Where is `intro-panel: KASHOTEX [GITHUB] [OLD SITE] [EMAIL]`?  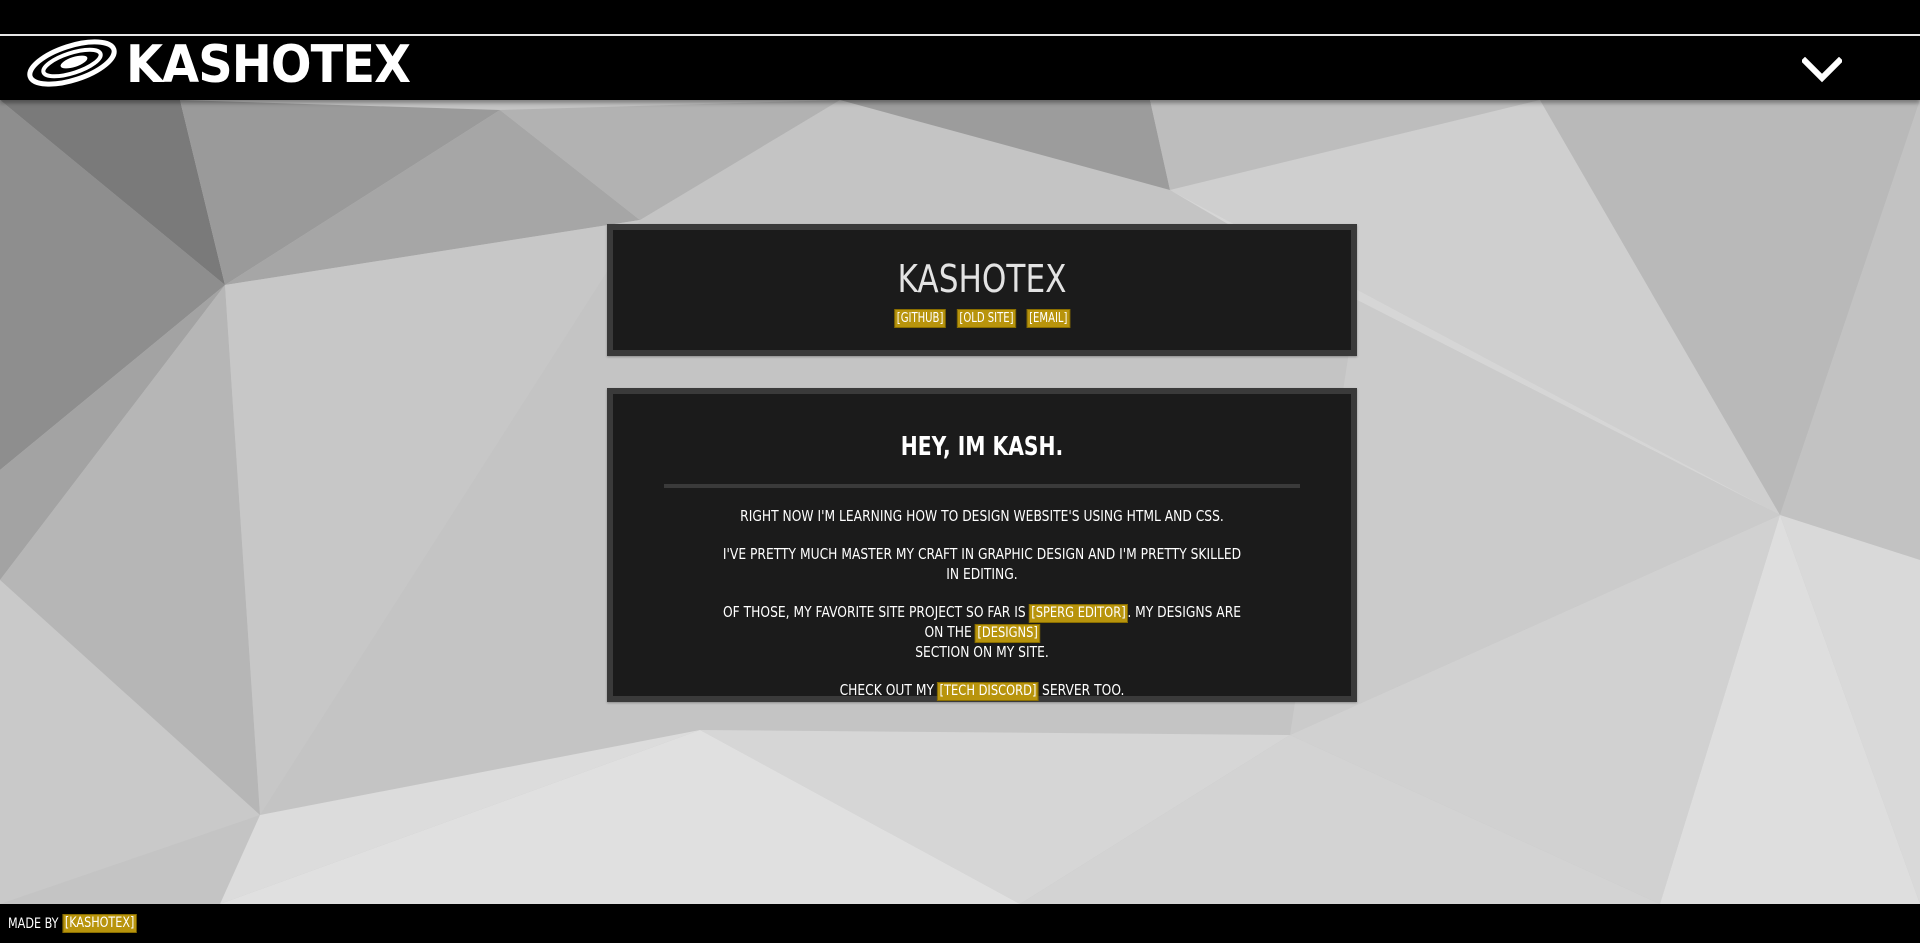 intro-panel: KASHOTEX [GITHUB] [OLD SITE] [EMAIL] is located at coordinates (982, 290).